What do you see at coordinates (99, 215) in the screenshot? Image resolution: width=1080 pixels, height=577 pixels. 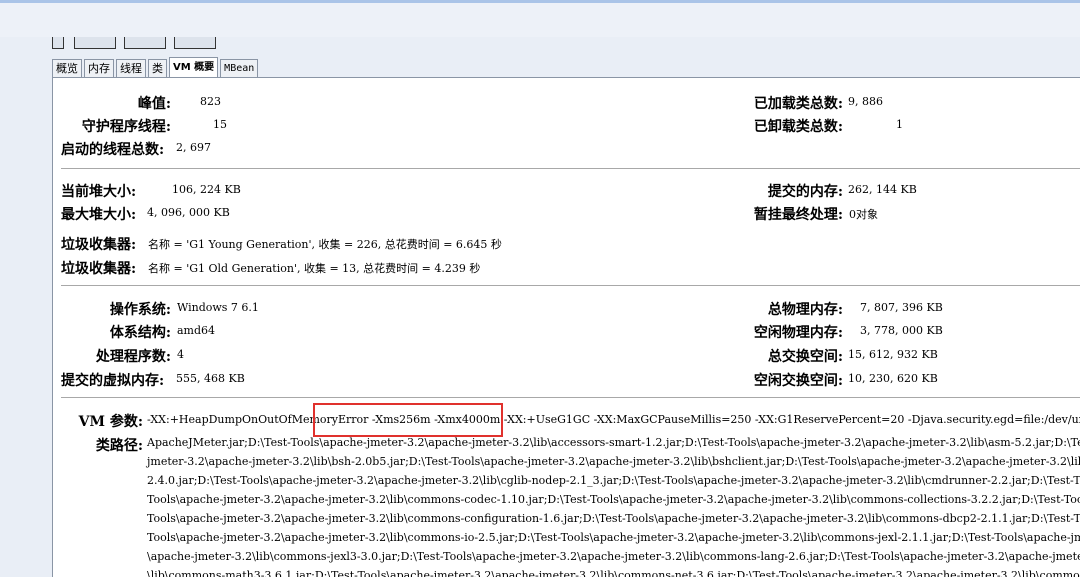 I see `max-heap-label: 最大堆大小:` at bounding box center [99, 215].